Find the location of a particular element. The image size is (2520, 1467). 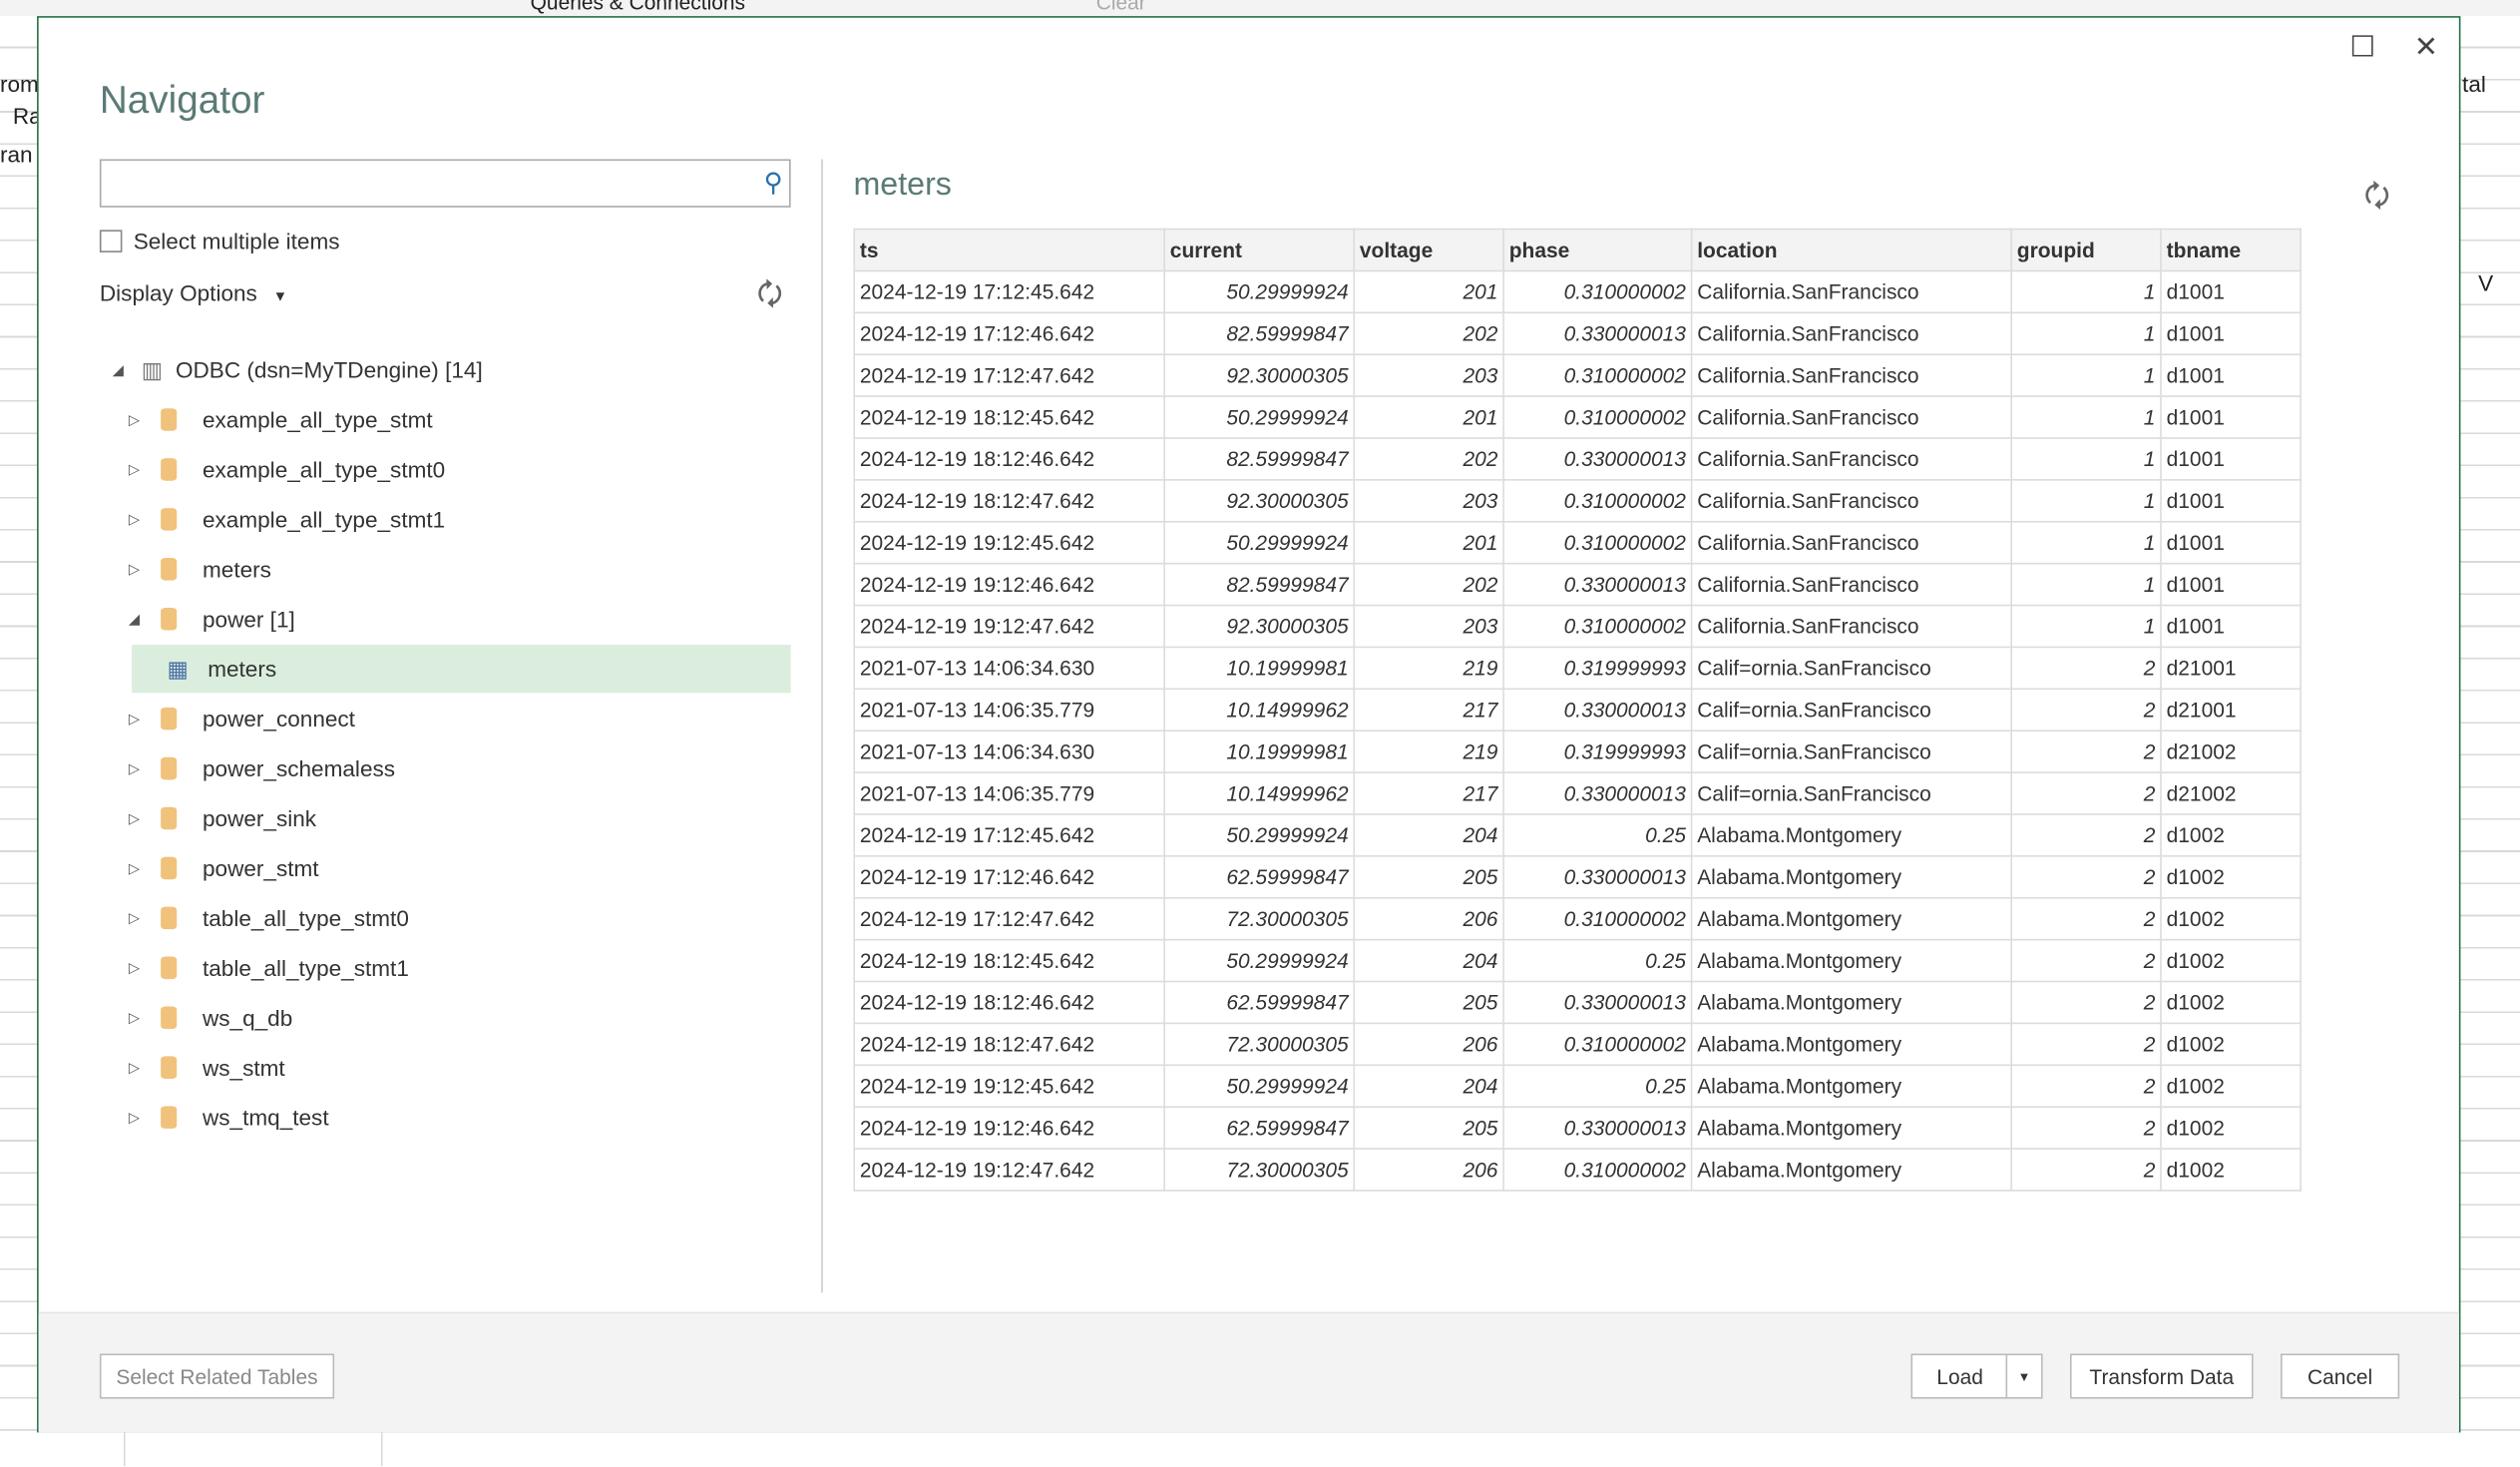

column-header-voltage: voltage is located at coordinates (1428, 250).